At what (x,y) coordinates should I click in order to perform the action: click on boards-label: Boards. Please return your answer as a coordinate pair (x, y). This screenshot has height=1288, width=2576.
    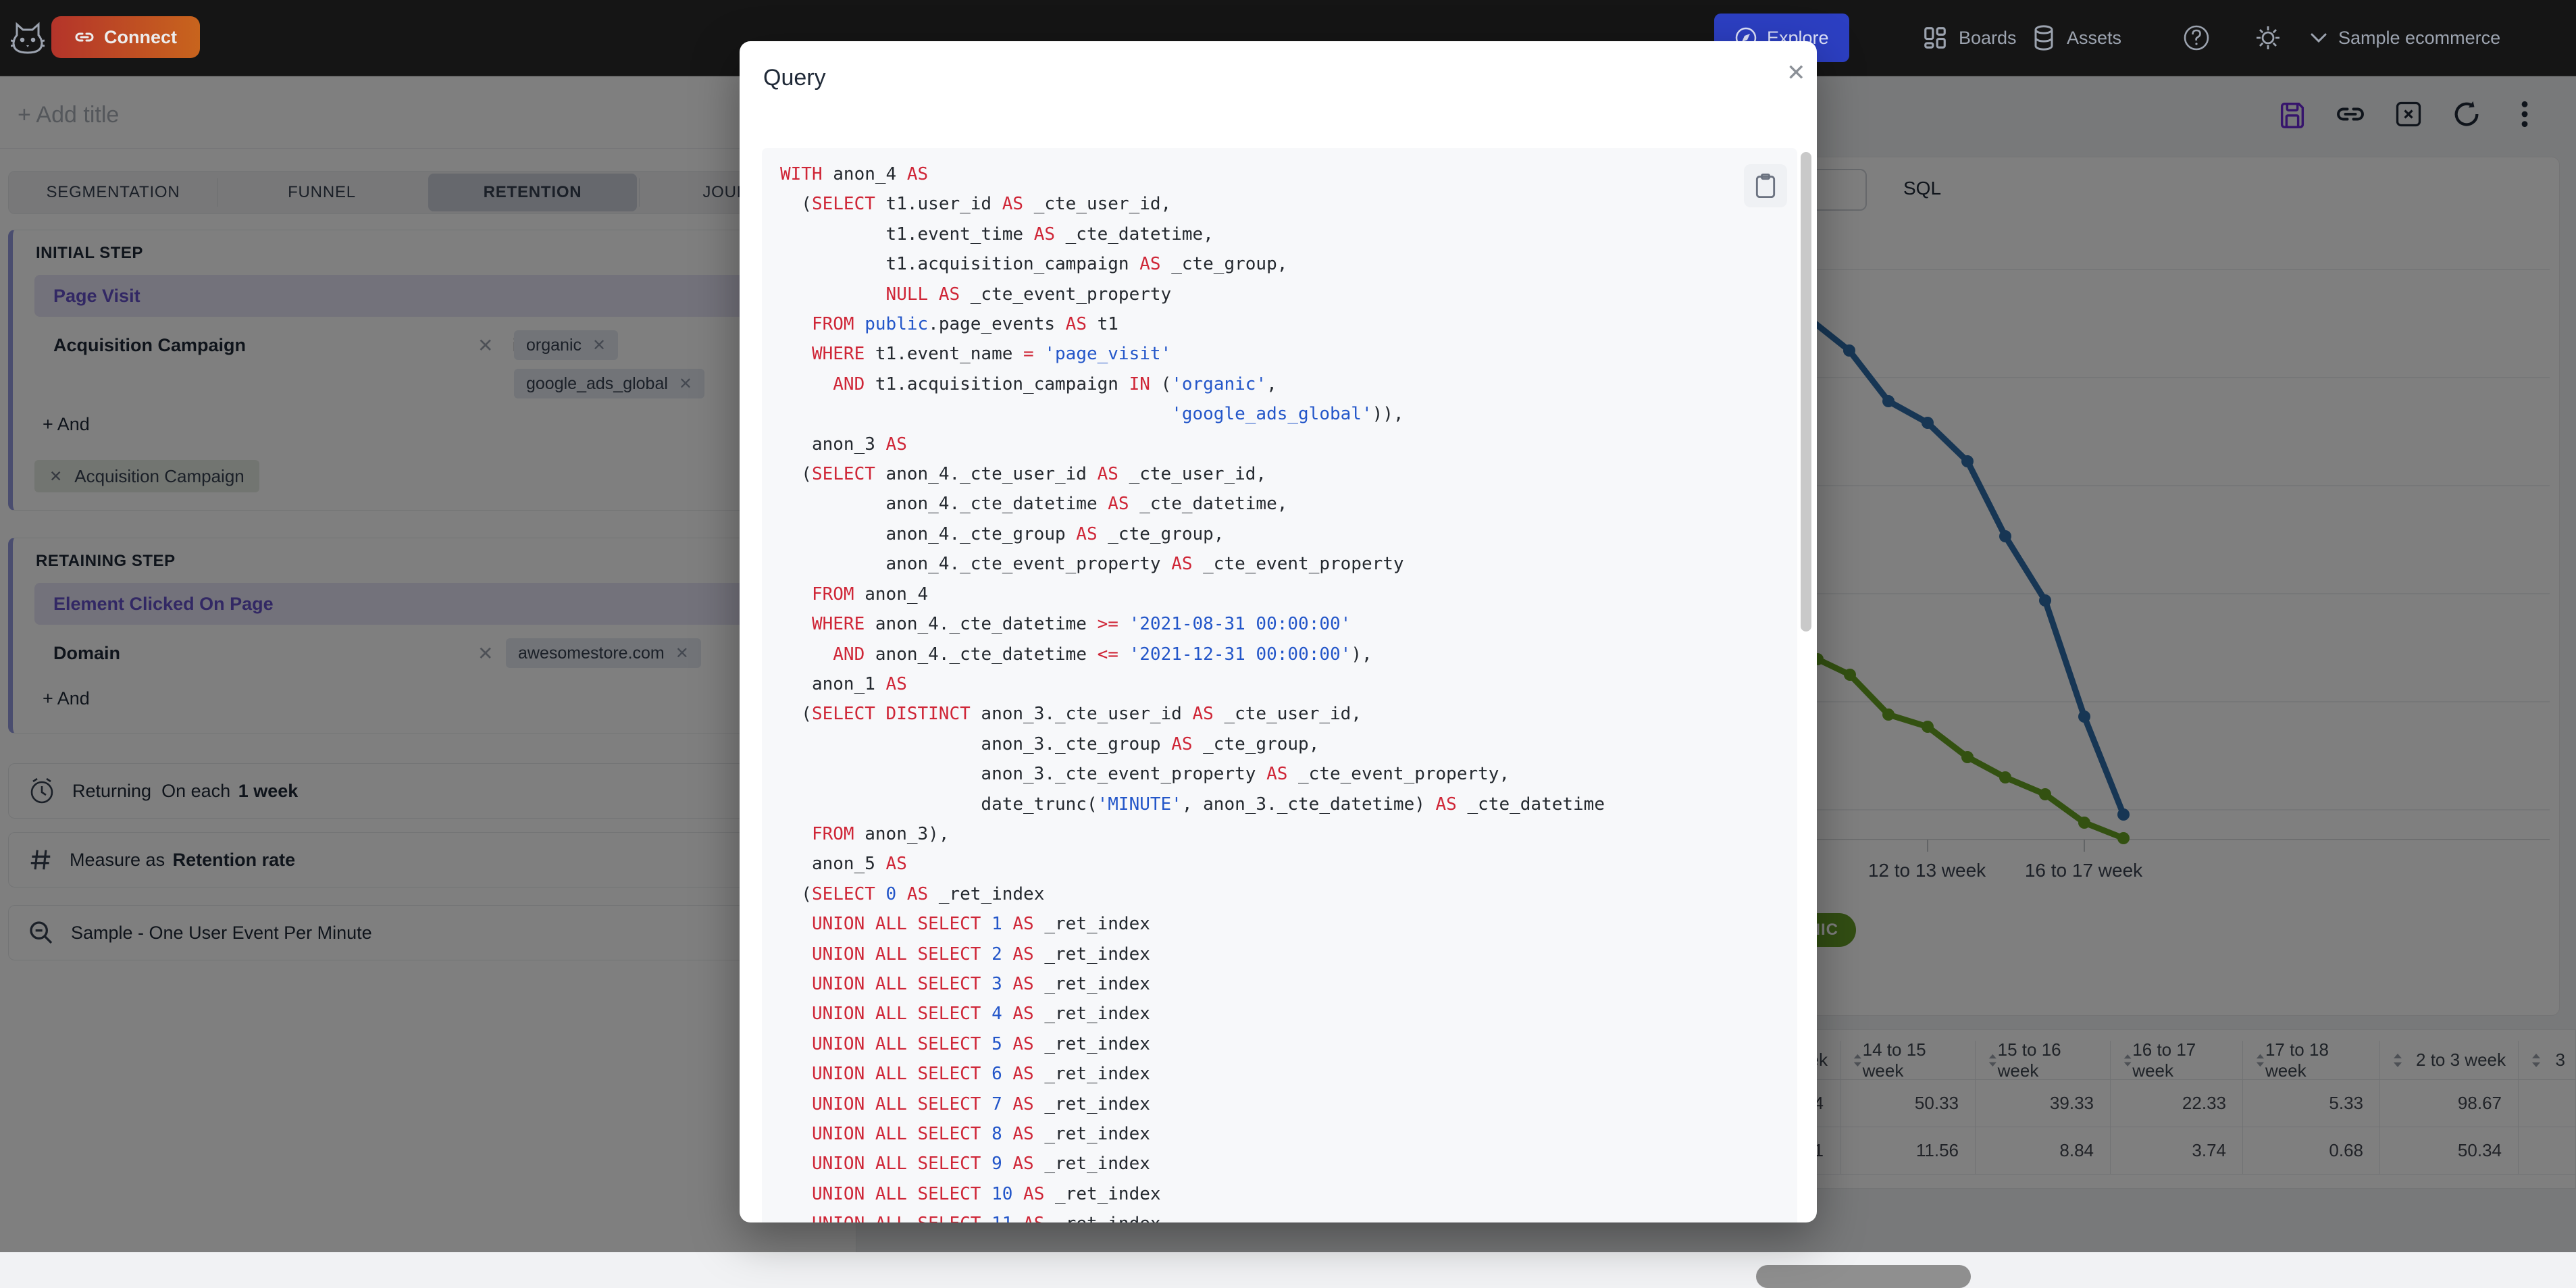
    Looking at the image, I should click on (1988, 37).